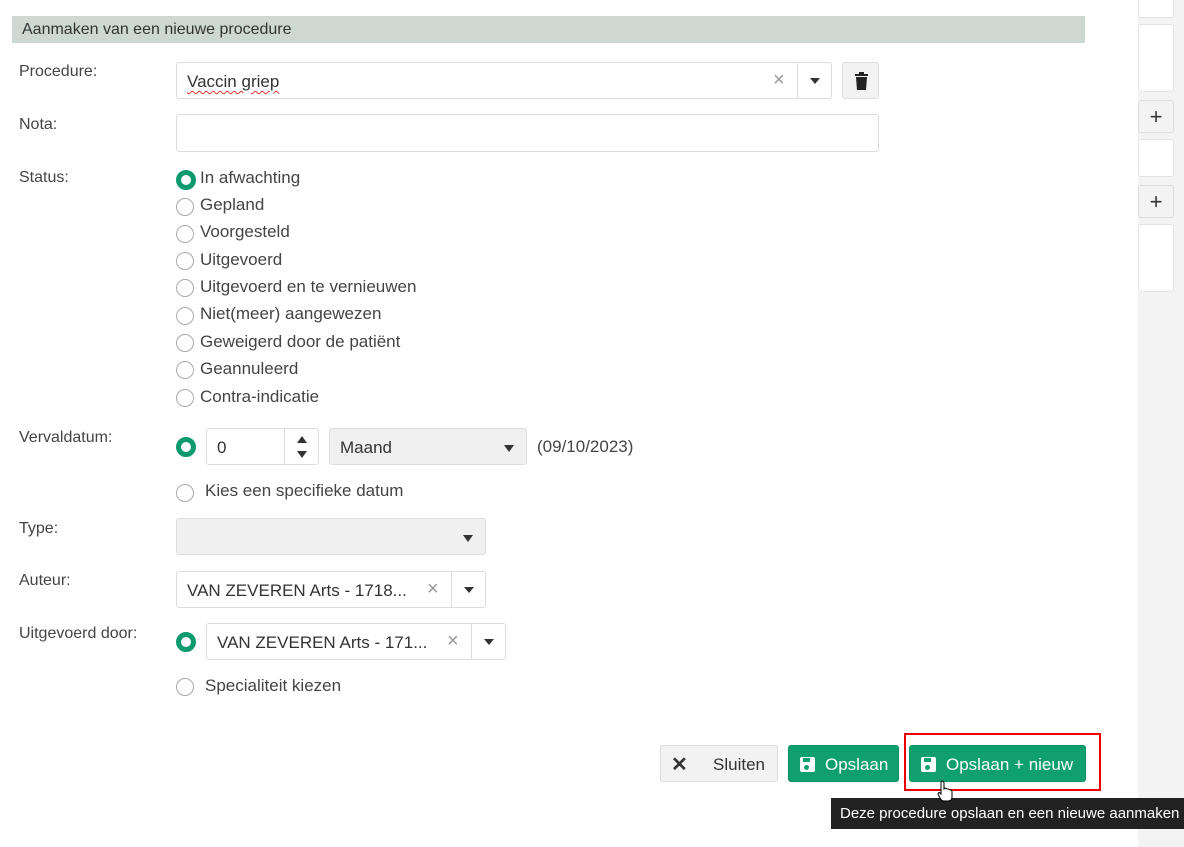 The height and width of the screenshot is (847, 1184). I want to click on status-option-label: Voorgesteld, so click(245, 231).